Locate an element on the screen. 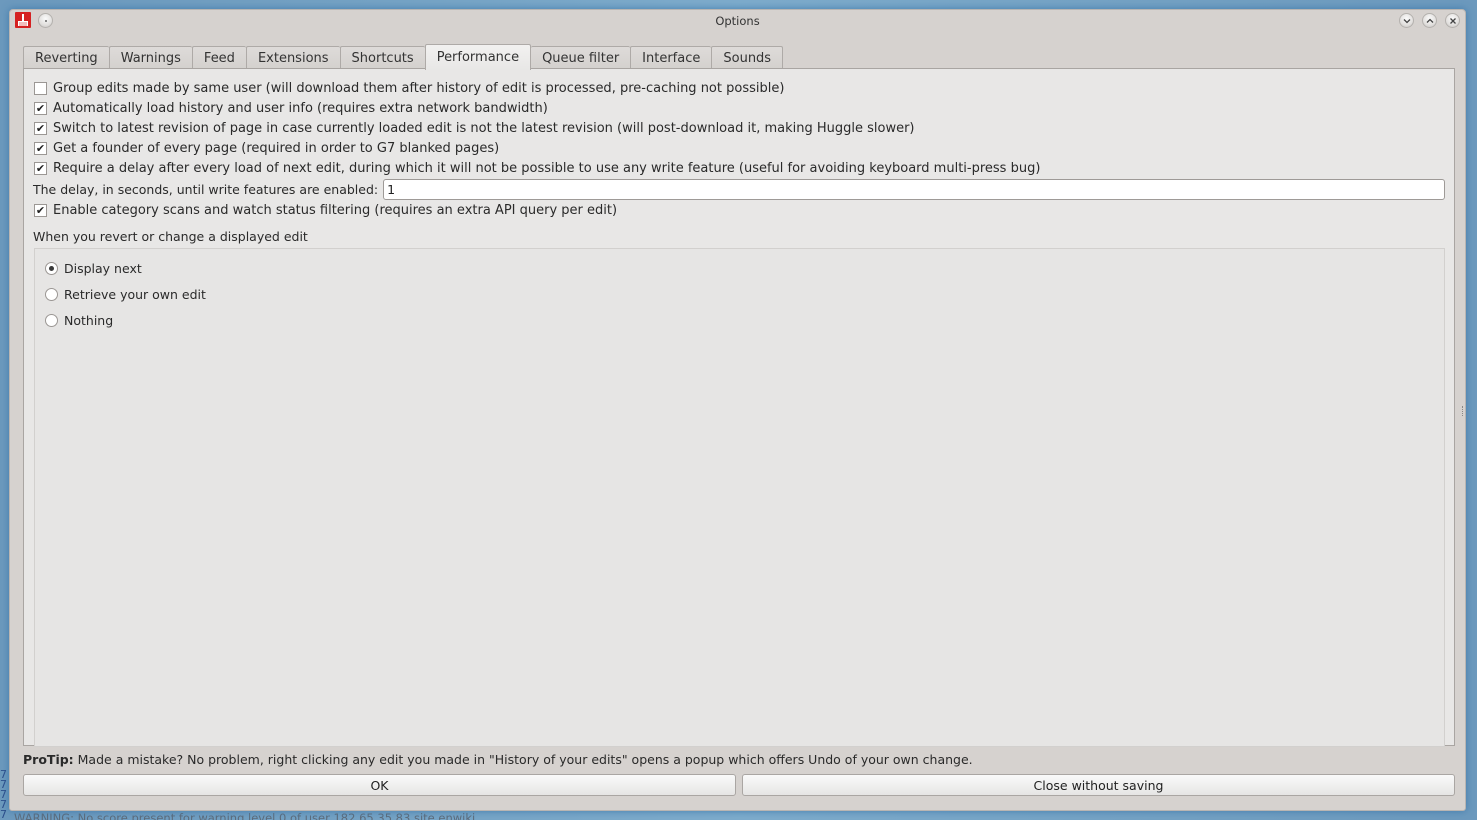 Image resolution: width=1477 pixels, height=820 pixels. tab-reverting: Reverting is located at coordinates (66, 58).